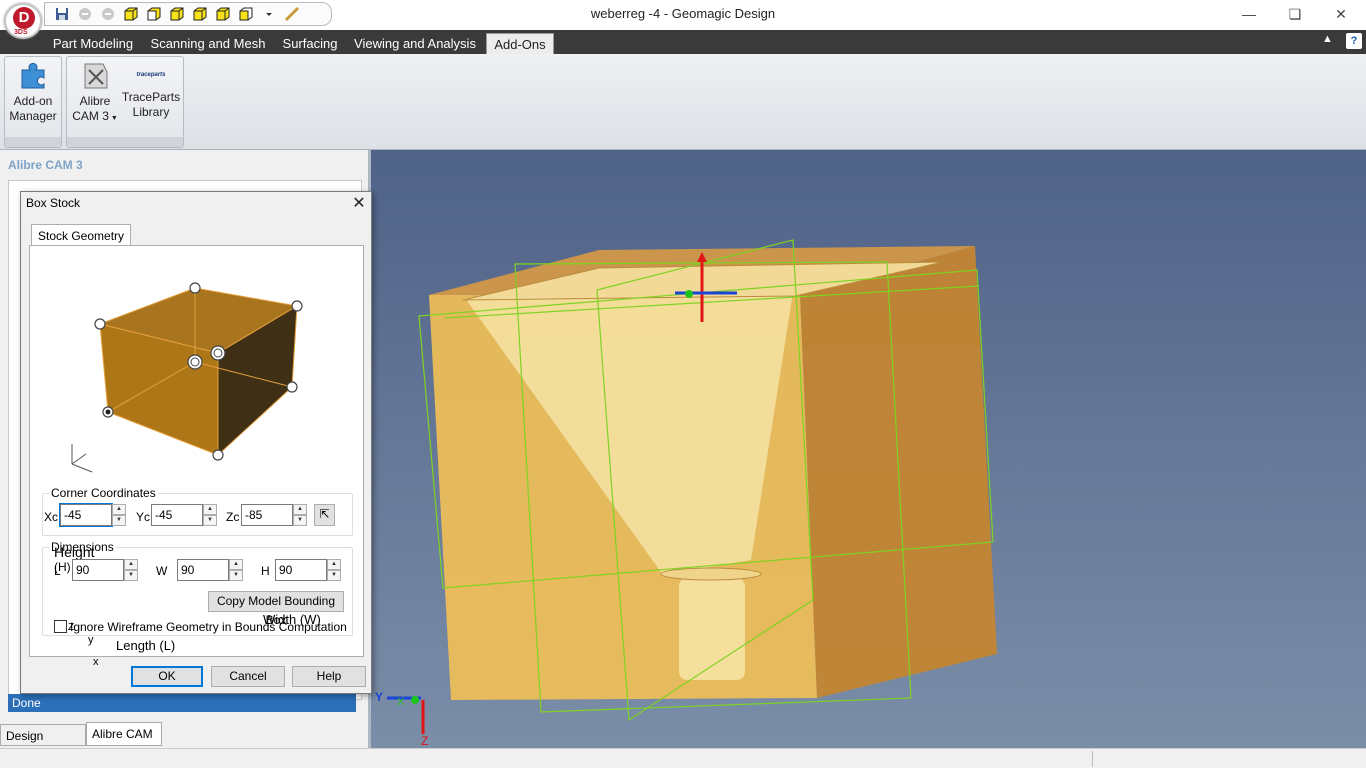  I want to click on status-bar, so click(683, 758).